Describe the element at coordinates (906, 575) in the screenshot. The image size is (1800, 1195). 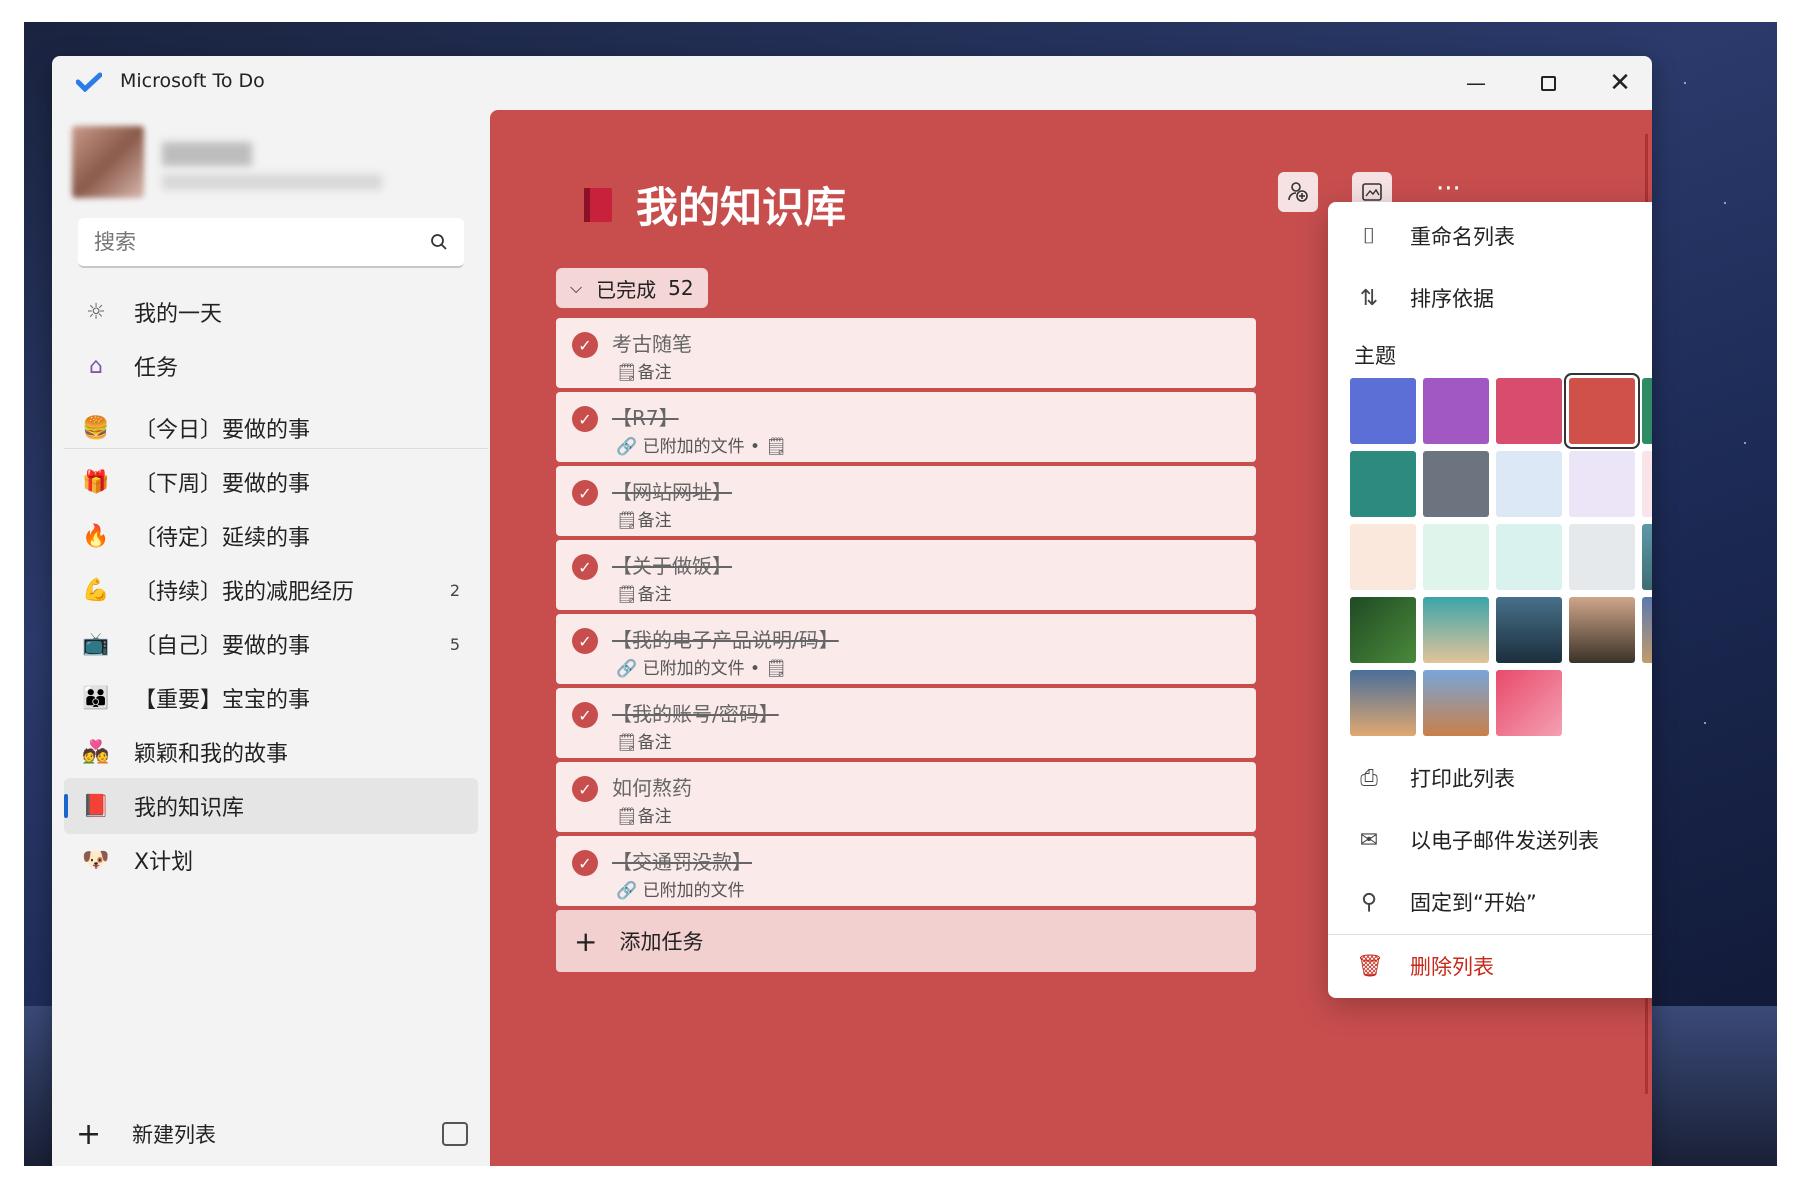
I see `task-item: ✓ 【关于做饭】 🗒备注` at that location.